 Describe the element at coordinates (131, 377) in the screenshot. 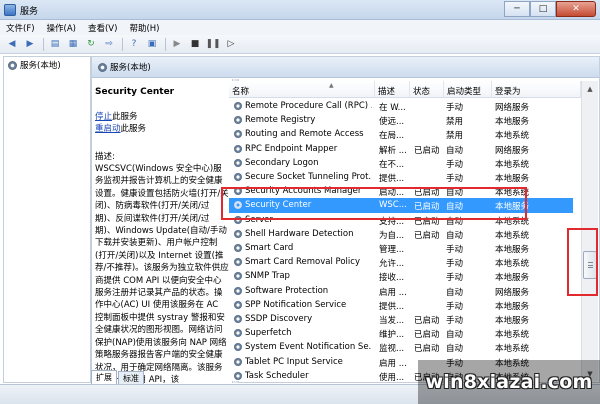

I see `tab-standard: 标准` at that location.